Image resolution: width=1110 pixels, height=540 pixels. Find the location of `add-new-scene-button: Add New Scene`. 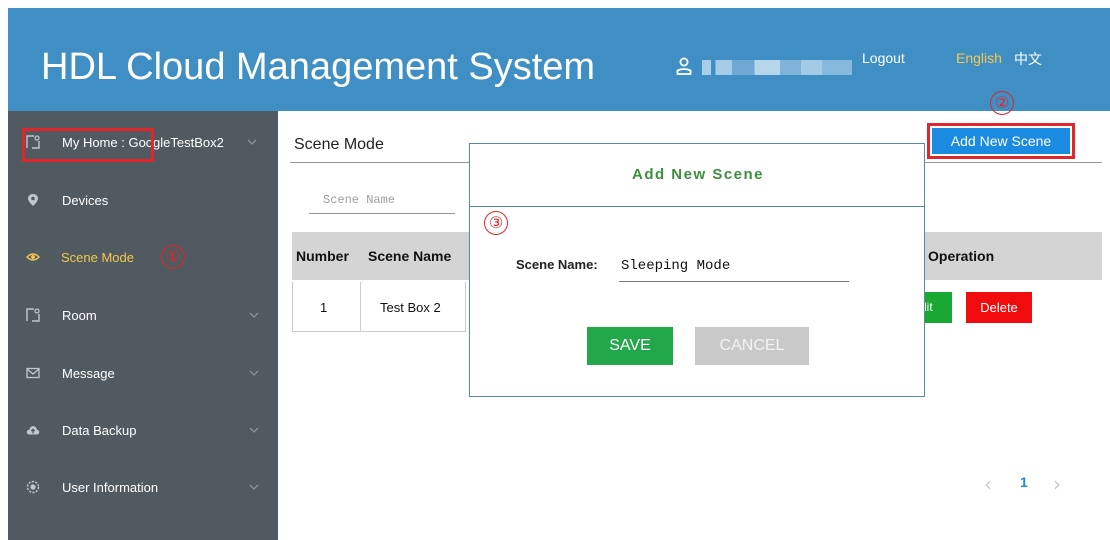

add-new-scene-button: Add New Scene is located at coordinates (1001, 141).